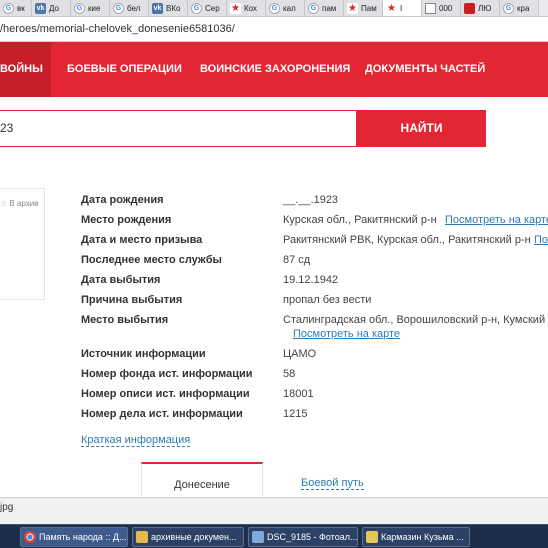  Describe the element at coordinates (425, 69) in the screenshot. I see `nav-item-unit-documents: ДОКУМЕНТЫ ЧАСТЕЙ` at that location.